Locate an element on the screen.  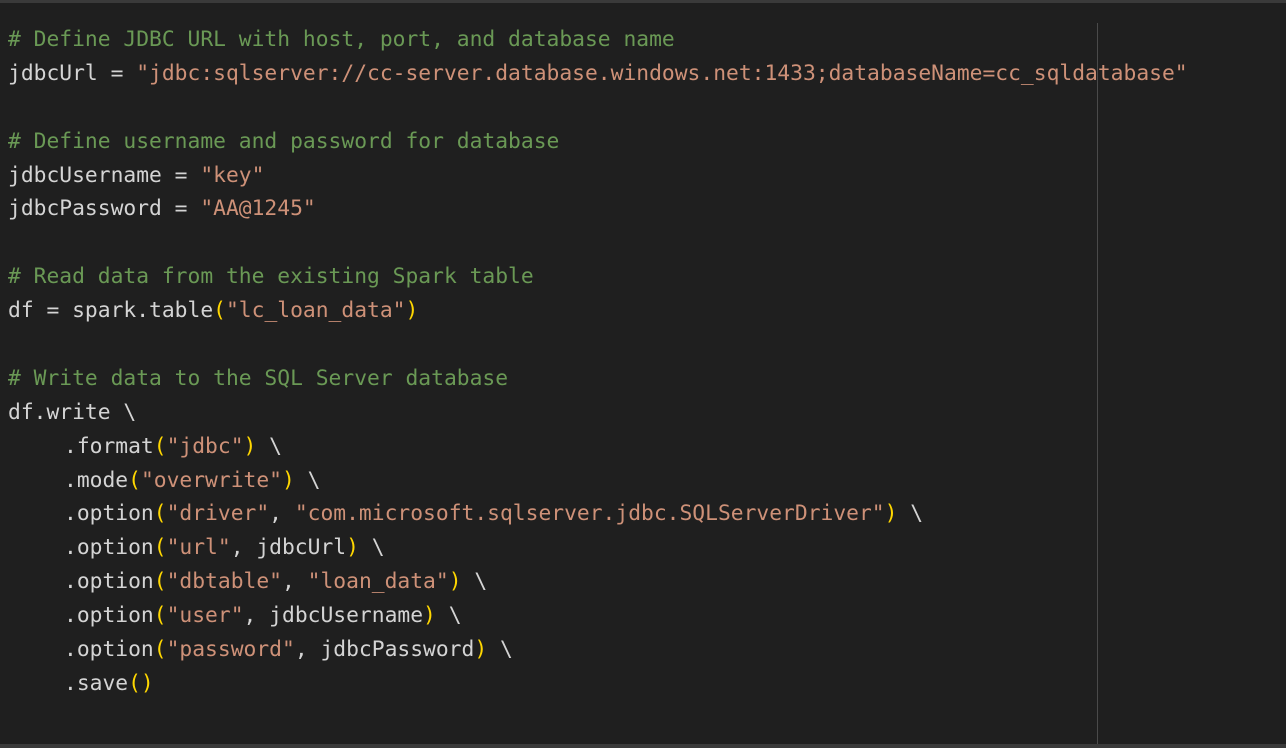
code-line: jdbcUsername = "key" is located at coordinates (598, 176).